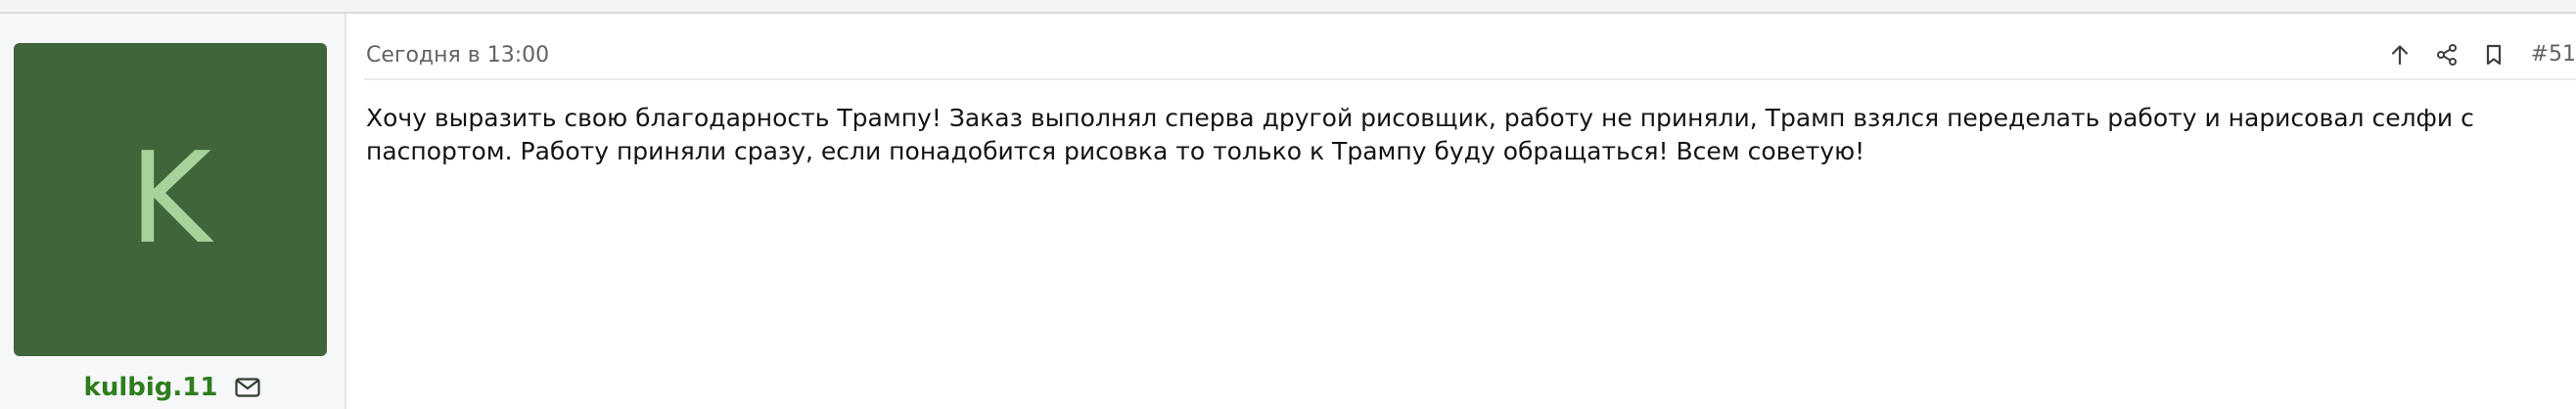 This screenshot has height=409, width=2576. What do you see at coordinates (2400, 55) in the screenshot?
I see `arrow-up-icon` at bounding box center [2400, 55].